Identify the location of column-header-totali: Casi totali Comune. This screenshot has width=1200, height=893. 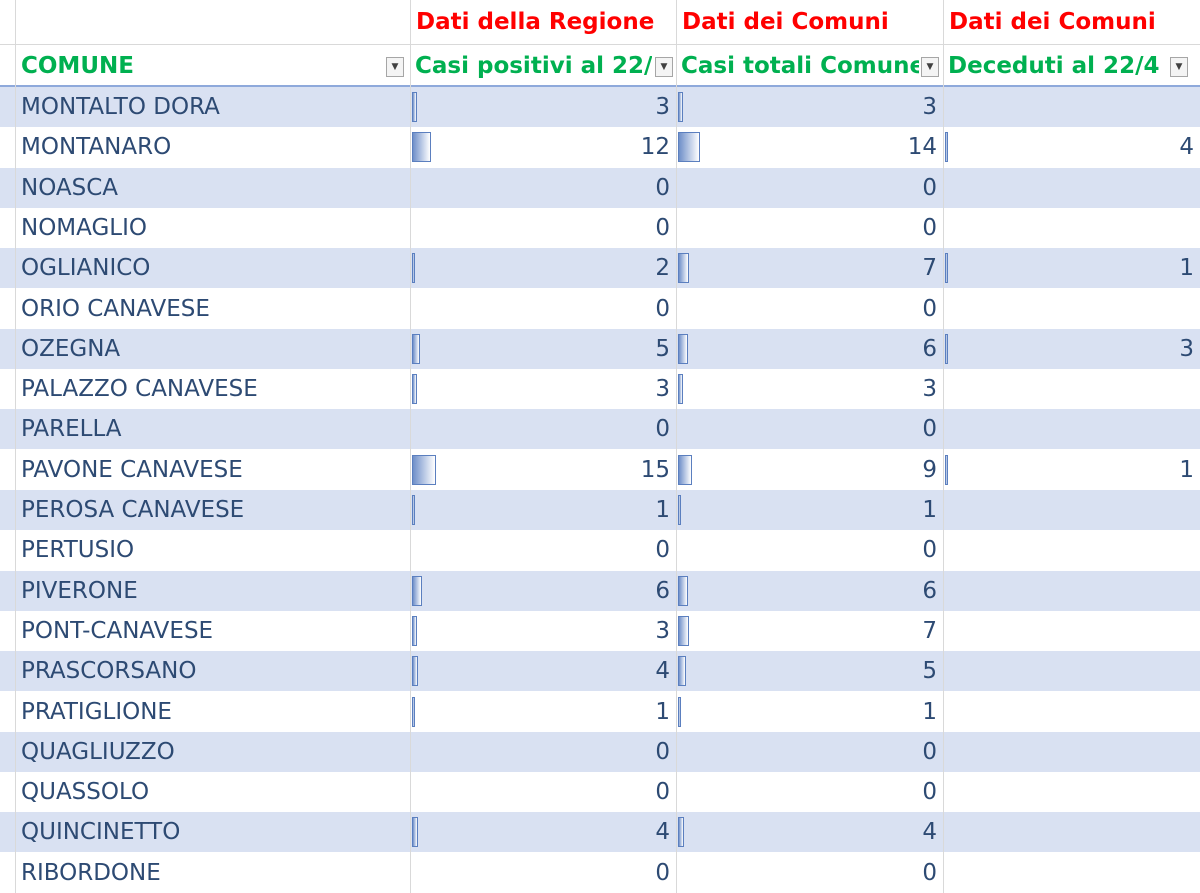
(797, 65).